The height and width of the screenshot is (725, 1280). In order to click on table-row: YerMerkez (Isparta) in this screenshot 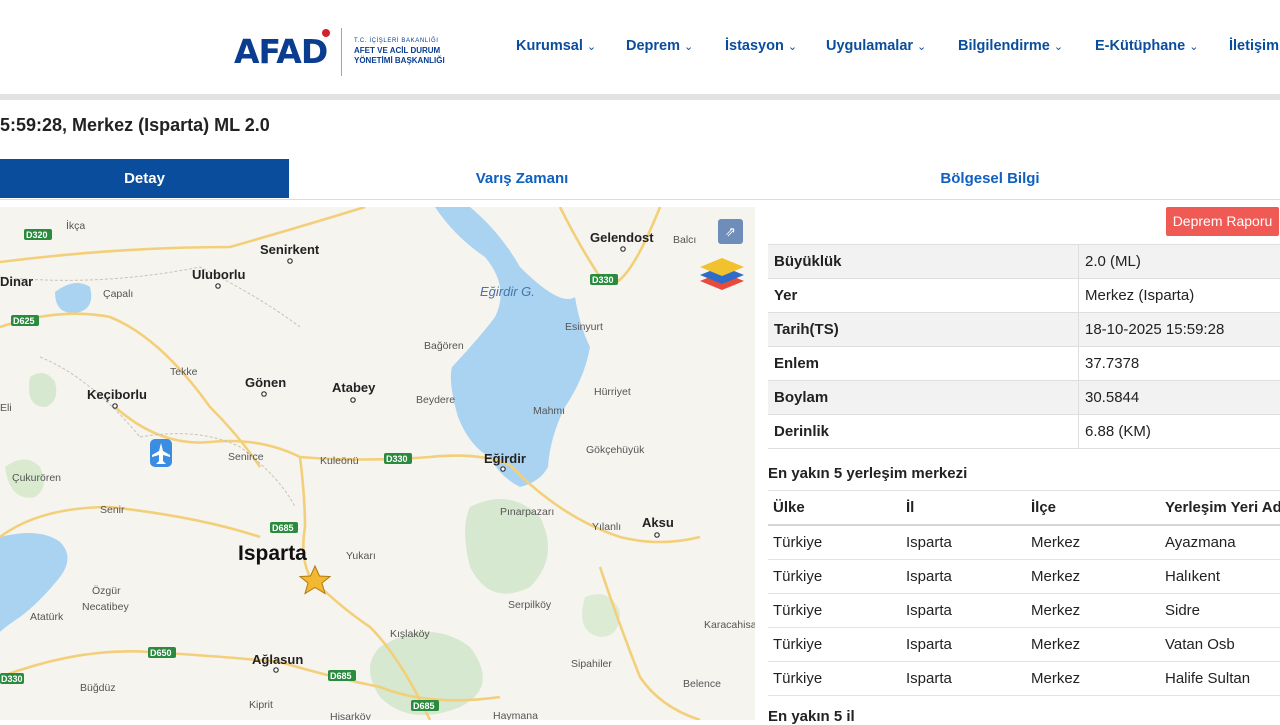, I will do `click(1024, 296)`.